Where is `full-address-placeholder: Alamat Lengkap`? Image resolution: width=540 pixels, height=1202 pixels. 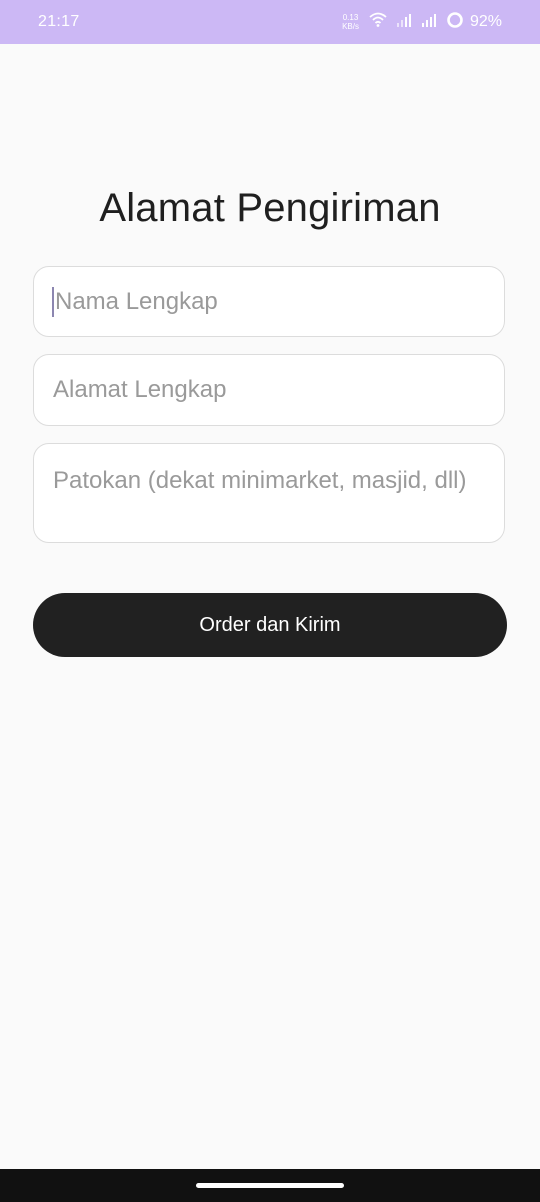
full-address-placeholder: Alamat Lengkap is located at coordinates (140, 389).